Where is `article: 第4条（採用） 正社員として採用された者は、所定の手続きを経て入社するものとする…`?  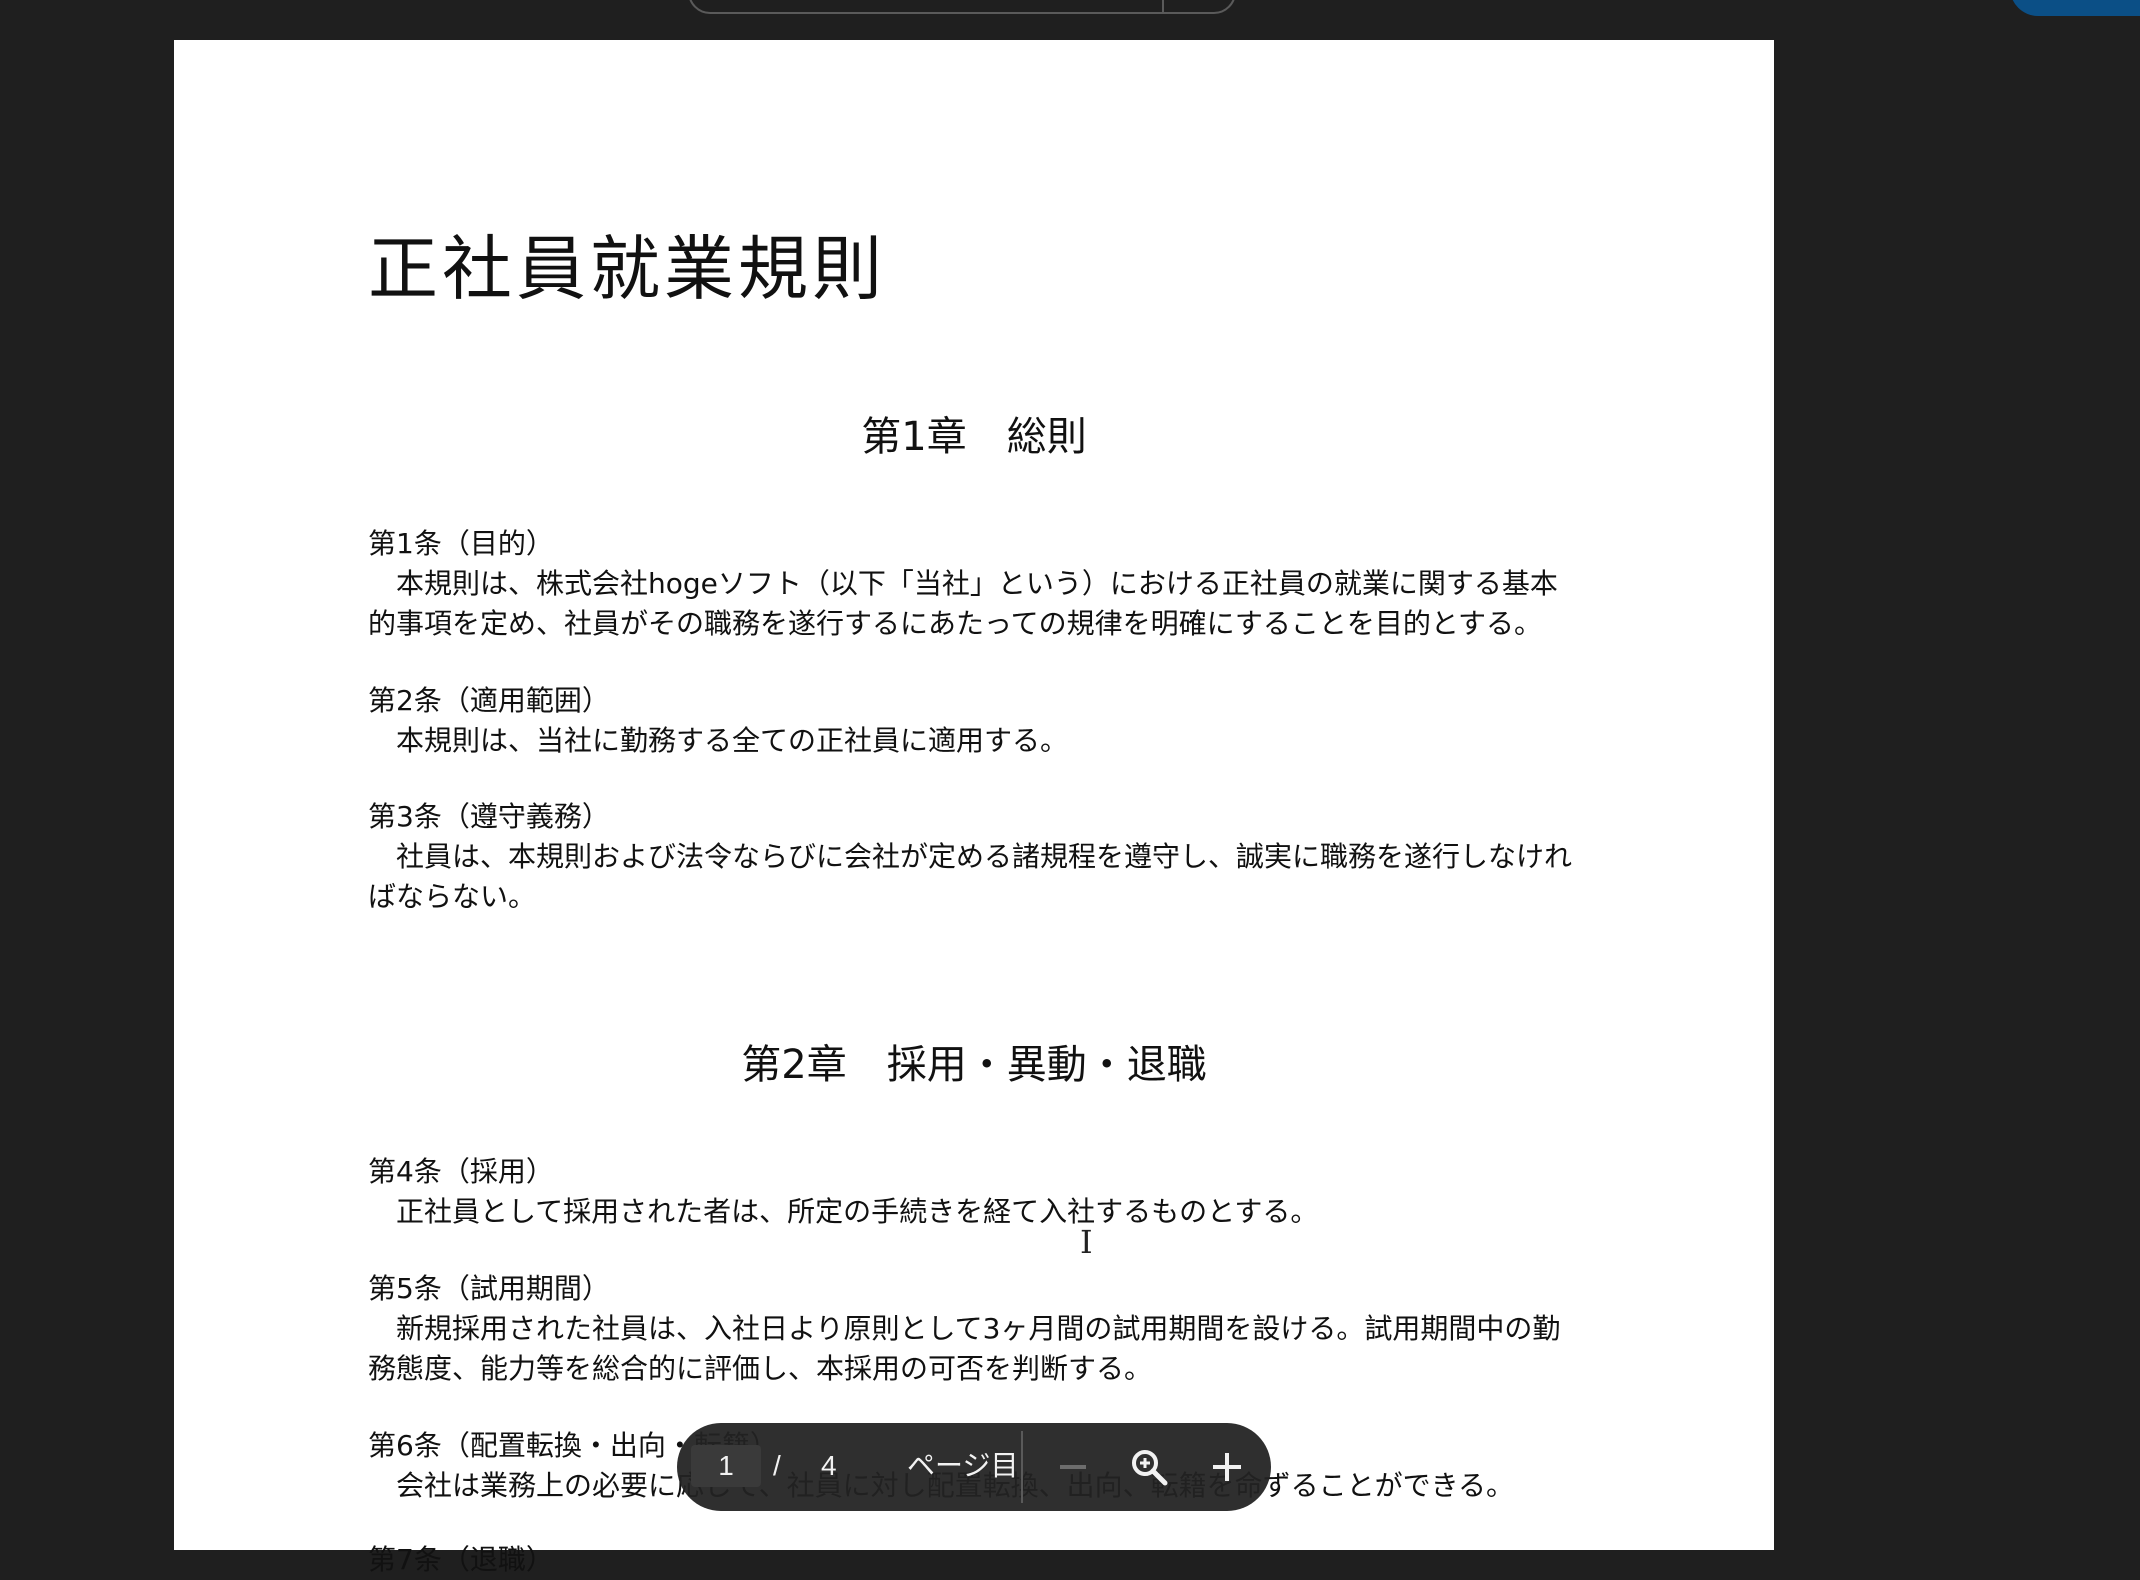 article: 第4条（採用） 正社員として採用された者は、所定の手続きを経て入社するものとする… is located at coordinates (973, 1192).